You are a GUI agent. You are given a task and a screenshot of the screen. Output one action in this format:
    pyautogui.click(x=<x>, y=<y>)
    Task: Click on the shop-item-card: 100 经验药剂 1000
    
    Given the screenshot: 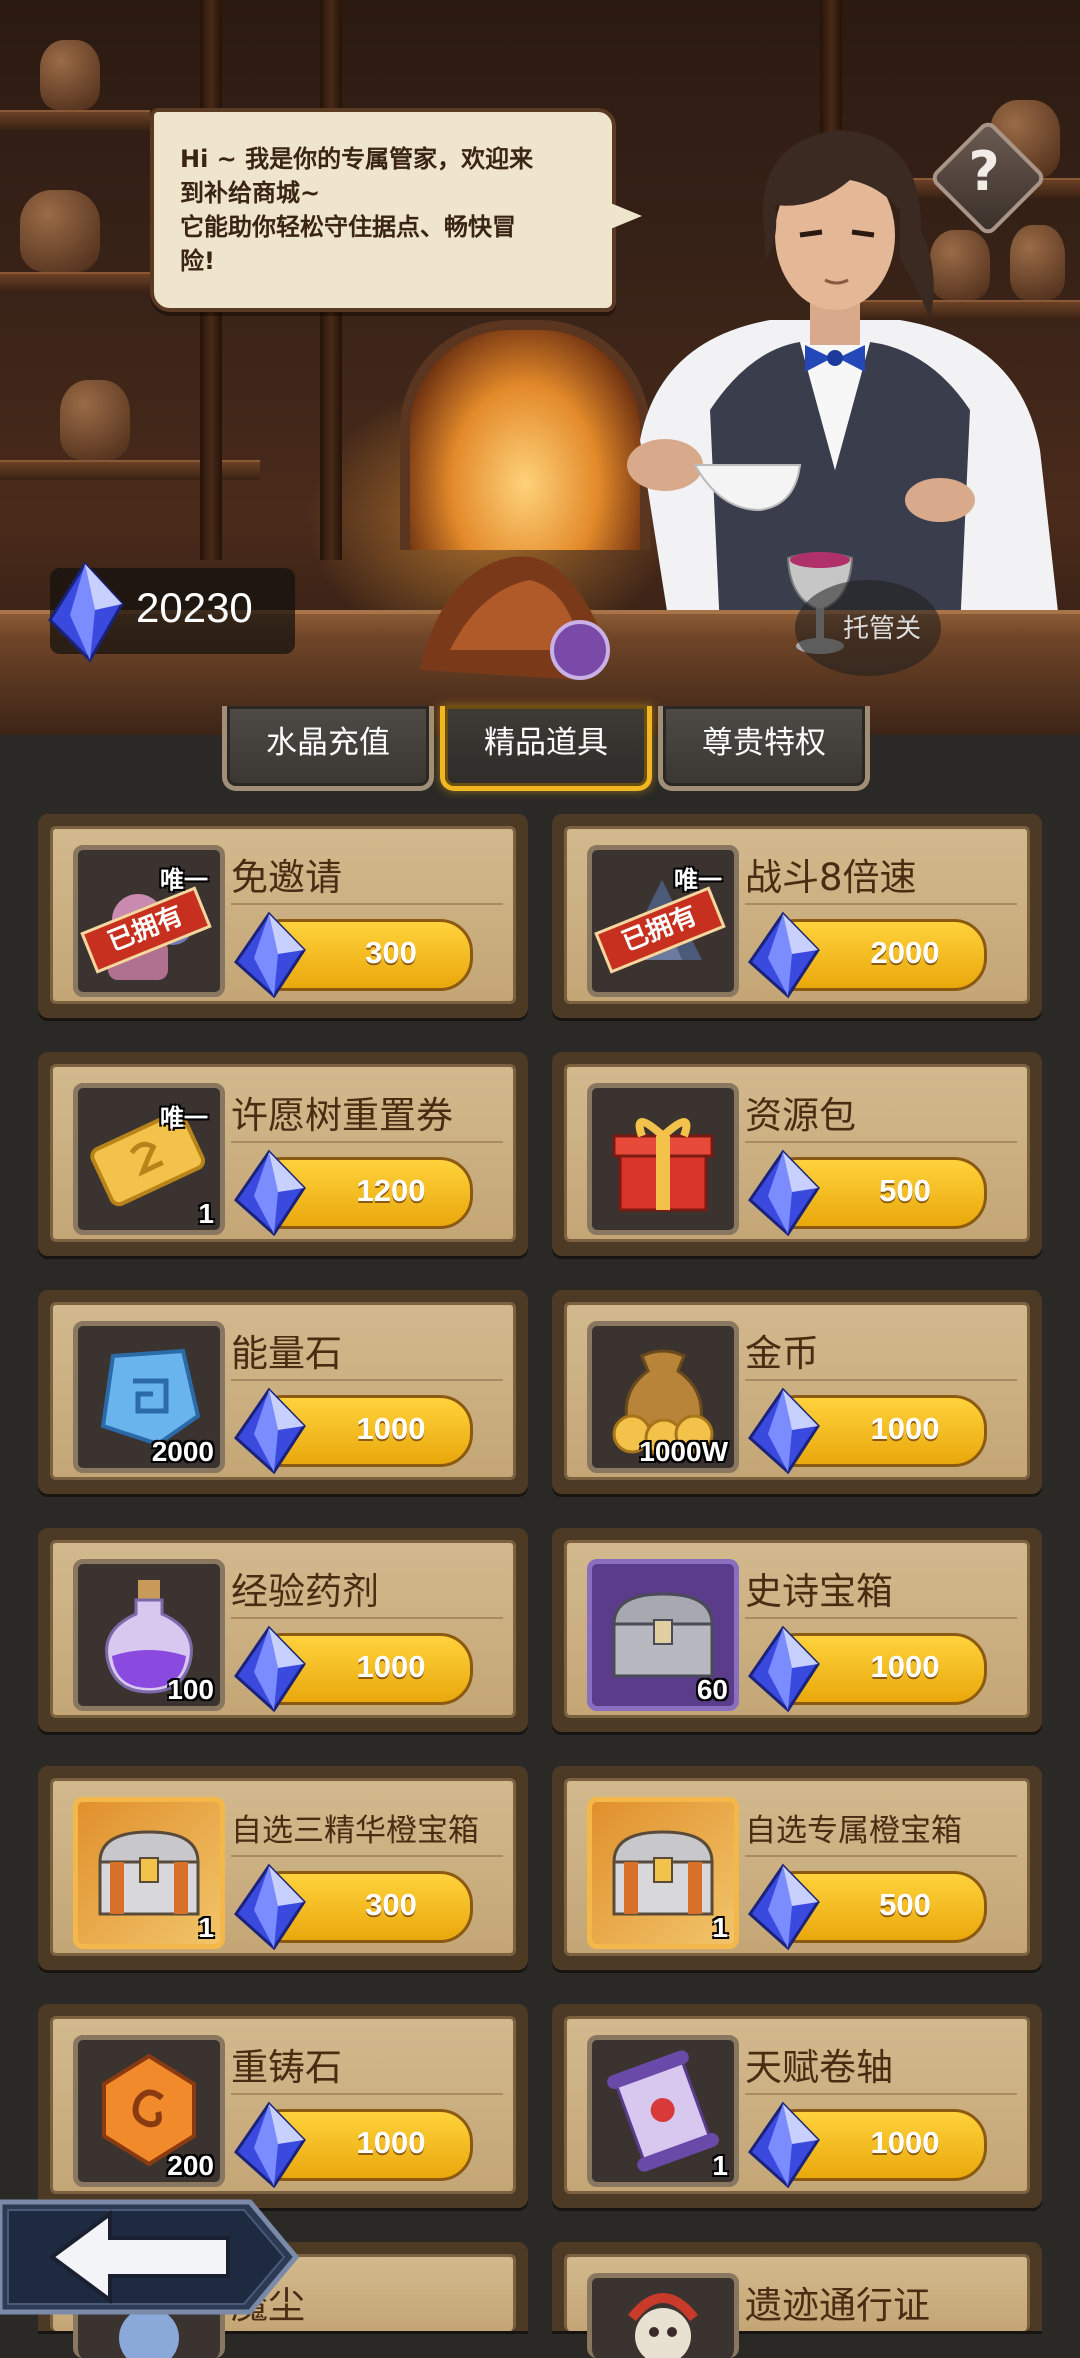 What is the action you would take?
    pyautogui.click(x=283, y=1630)
    